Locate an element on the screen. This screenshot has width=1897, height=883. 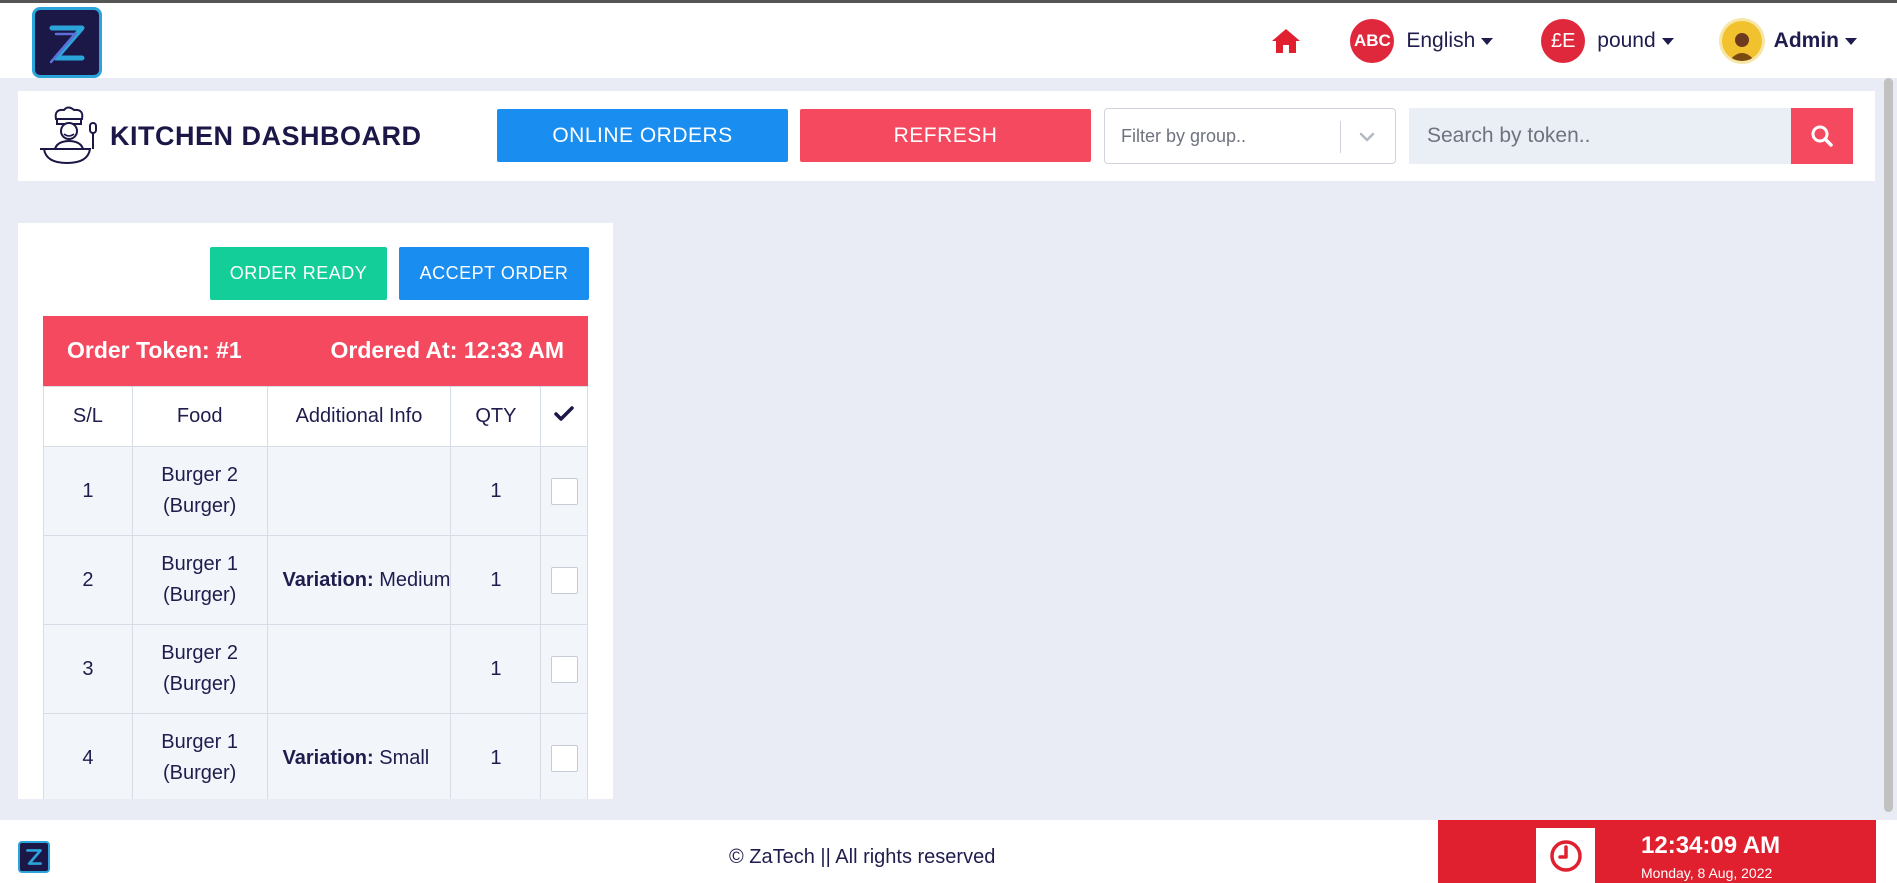
language-label: English is located at coordinates (1441, 40).